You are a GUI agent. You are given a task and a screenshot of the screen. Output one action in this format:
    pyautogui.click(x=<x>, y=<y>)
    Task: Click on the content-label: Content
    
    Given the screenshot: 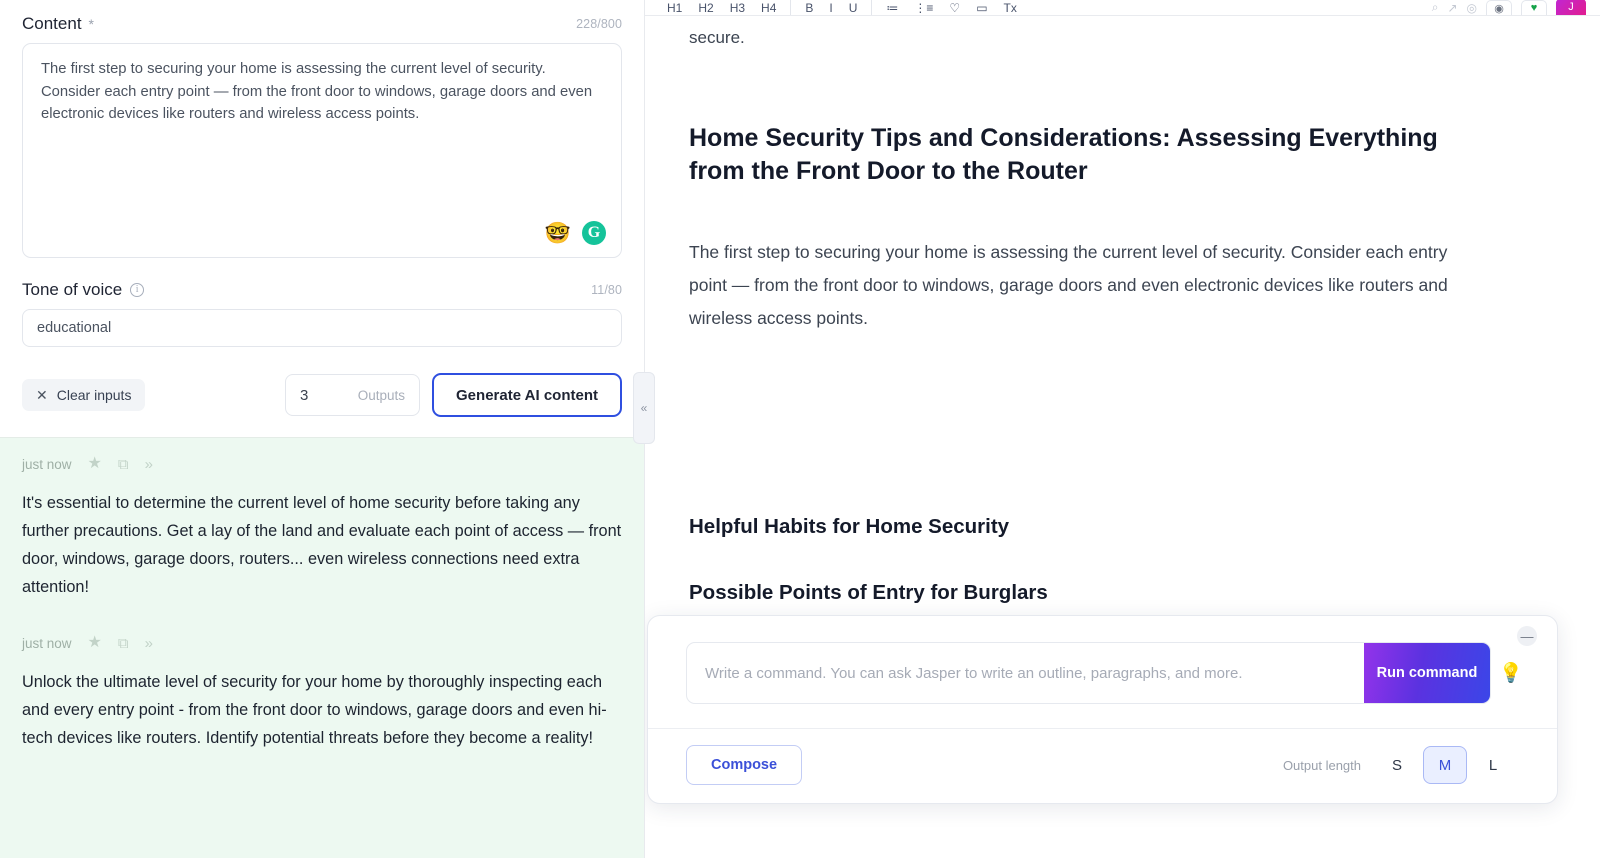 What is the action you would take?
    pyautogui.click(x=52, y=23)
    